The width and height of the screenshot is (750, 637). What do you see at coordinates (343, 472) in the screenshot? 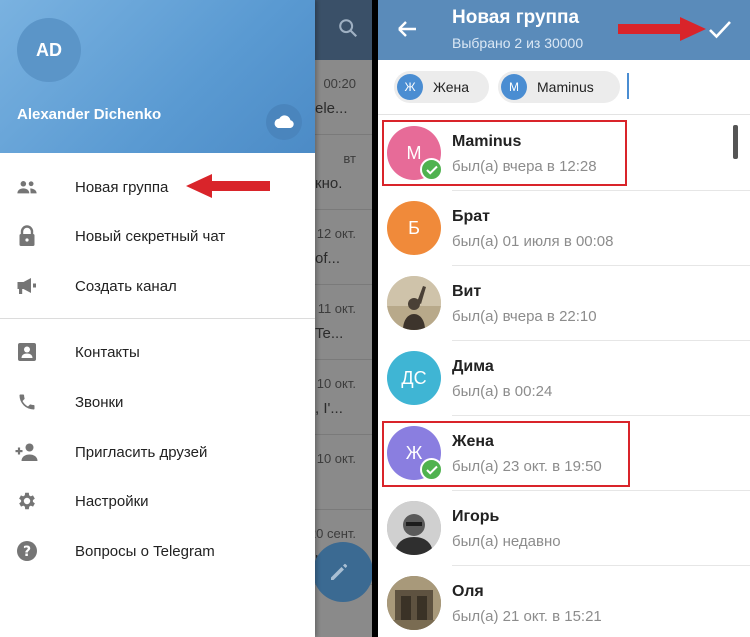
I see `chat-row: 10 окт.` at bounding box center [343, 472].